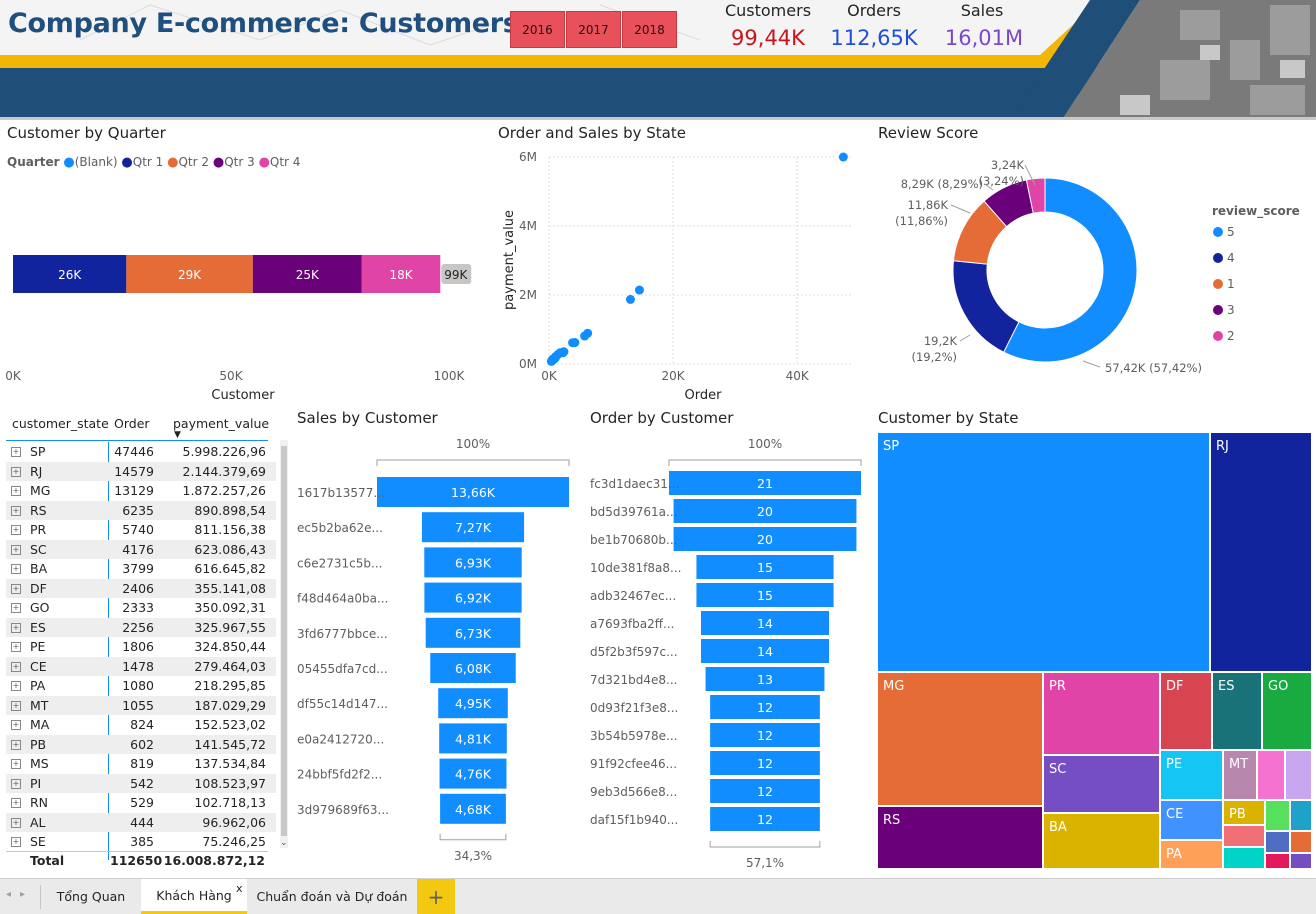  Describe the element at coordinates (1191, 775) in the screenshot. I see `treemap-cell-pe: PE` at that location.